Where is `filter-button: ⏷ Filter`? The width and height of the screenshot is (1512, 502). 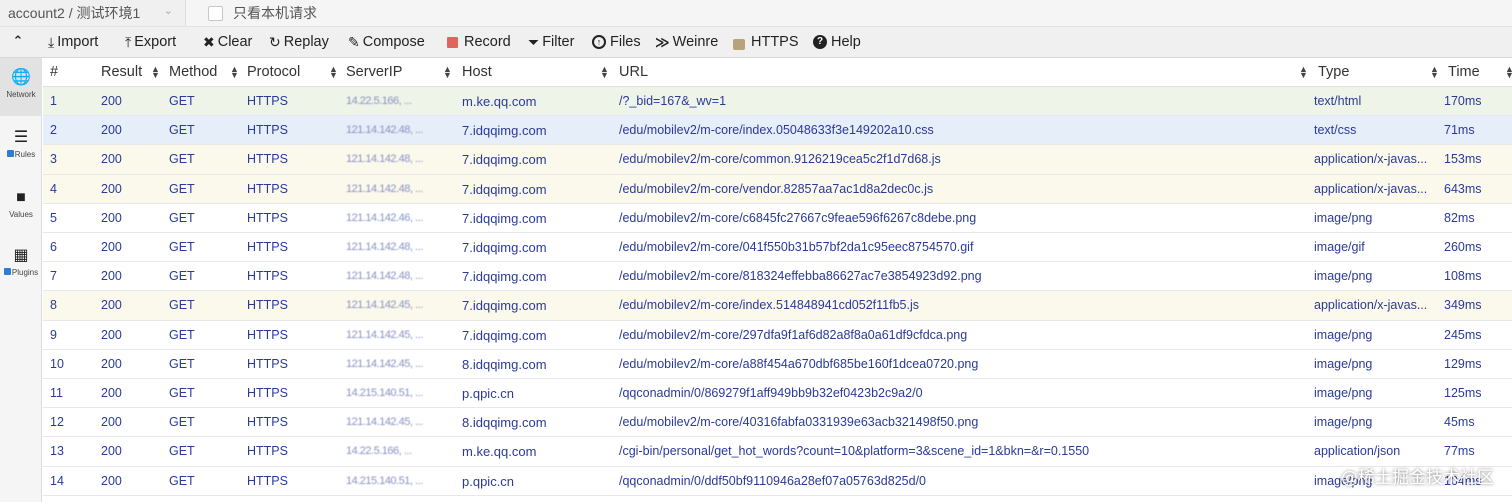
filter-button: ⏷ Filter is located at coordinates (551, 42).